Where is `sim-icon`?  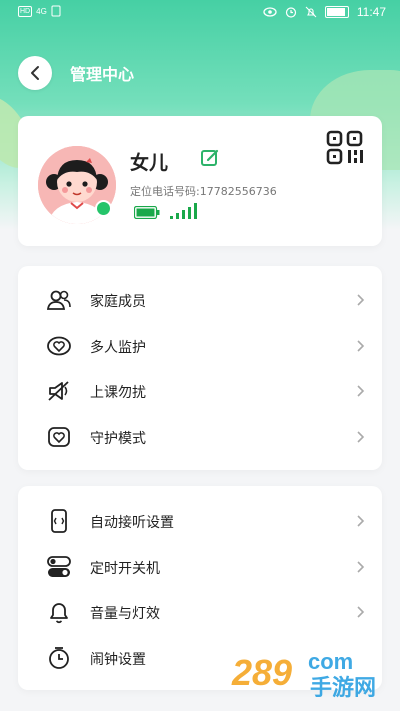 sim-icon is located at coordinates (56, 11).